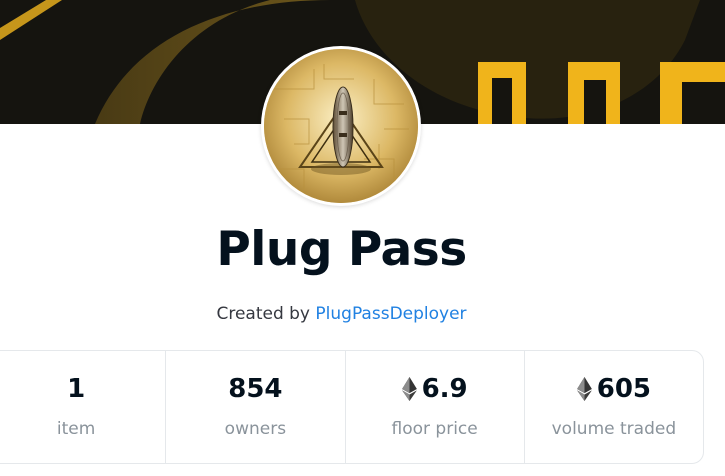 This screenshot has height=476, width=725. Describe the element at coordinates (255, 389) in the screenshot. I see `stat-owners-value: 854` at that location.